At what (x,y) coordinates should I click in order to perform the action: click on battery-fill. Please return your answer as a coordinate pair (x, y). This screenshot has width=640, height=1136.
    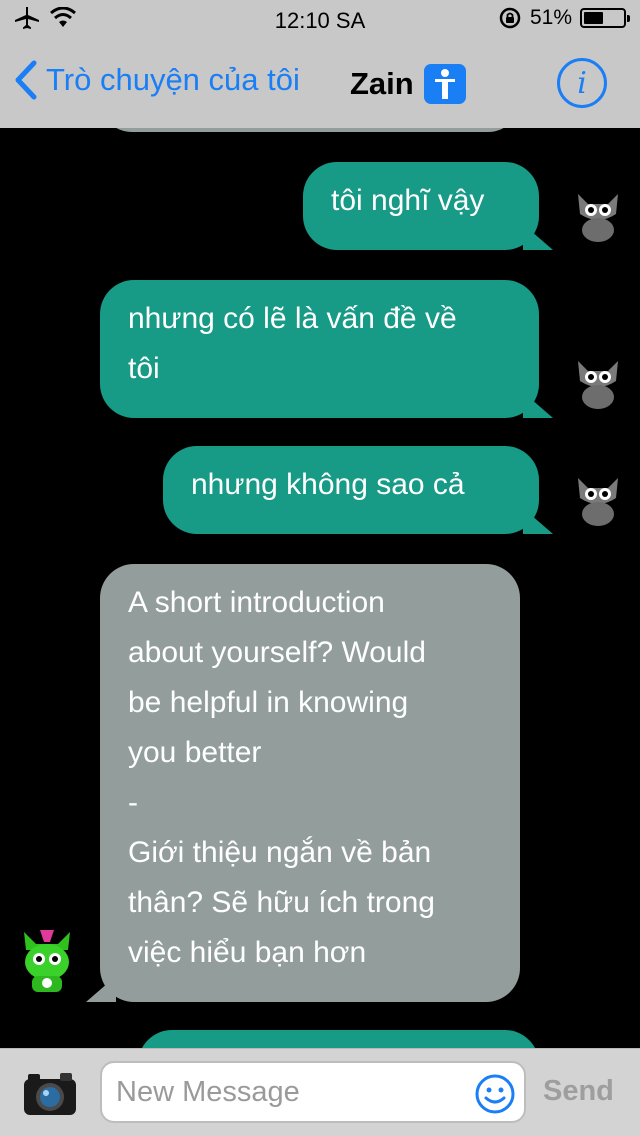
    Looking at the image, I should click on (594, 18).